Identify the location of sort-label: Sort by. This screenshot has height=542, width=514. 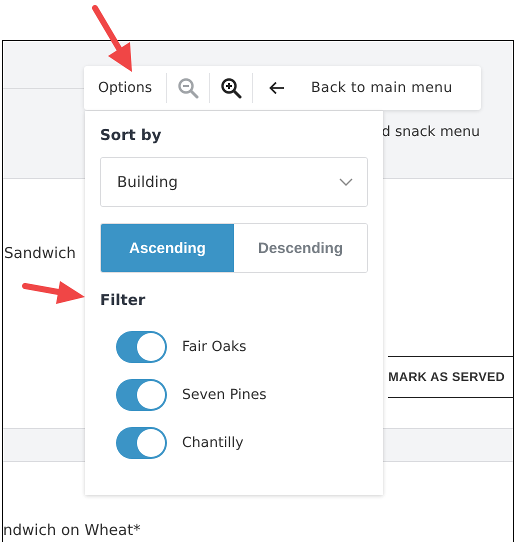
(131, 135).